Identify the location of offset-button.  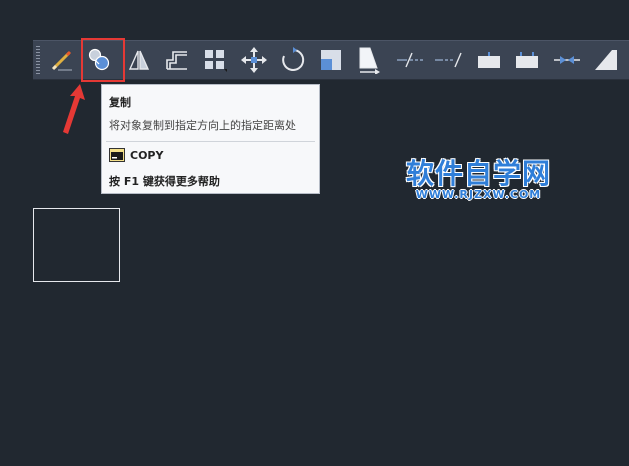
(177, 60).